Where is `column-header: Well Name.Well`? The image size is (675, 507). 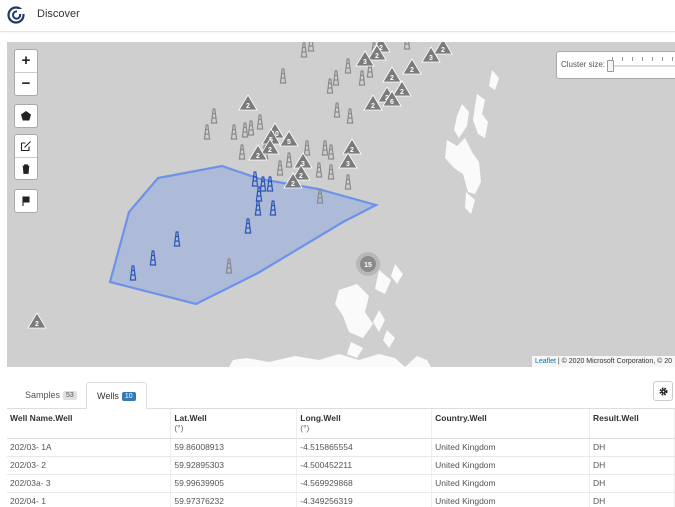 column-header: Well Name.Well is located at coordinates (89, 424).